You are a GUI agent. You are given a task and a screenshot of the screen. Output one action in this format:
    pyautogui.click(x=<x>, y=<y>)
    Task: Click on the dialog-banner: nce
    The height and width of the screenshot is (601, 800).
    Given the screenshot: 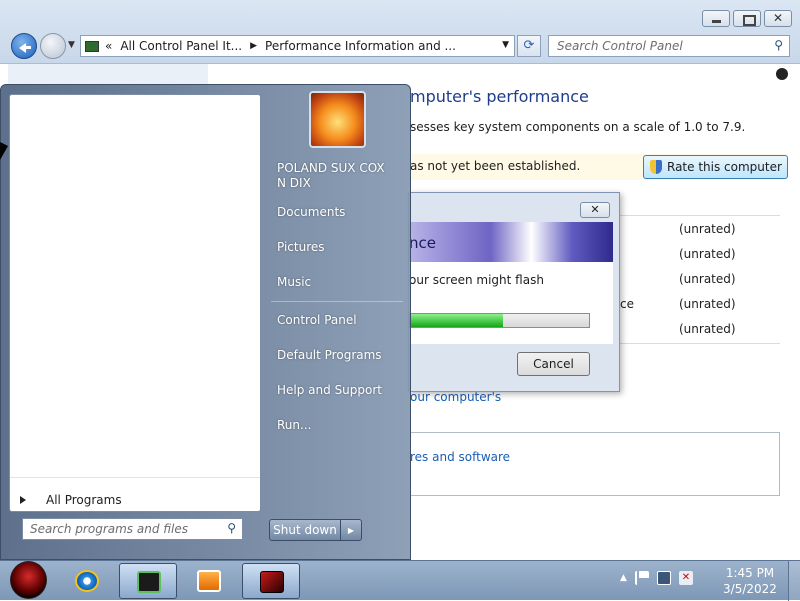 What is the action you would take?
    pyautogui.click(x=511, y=242)
    